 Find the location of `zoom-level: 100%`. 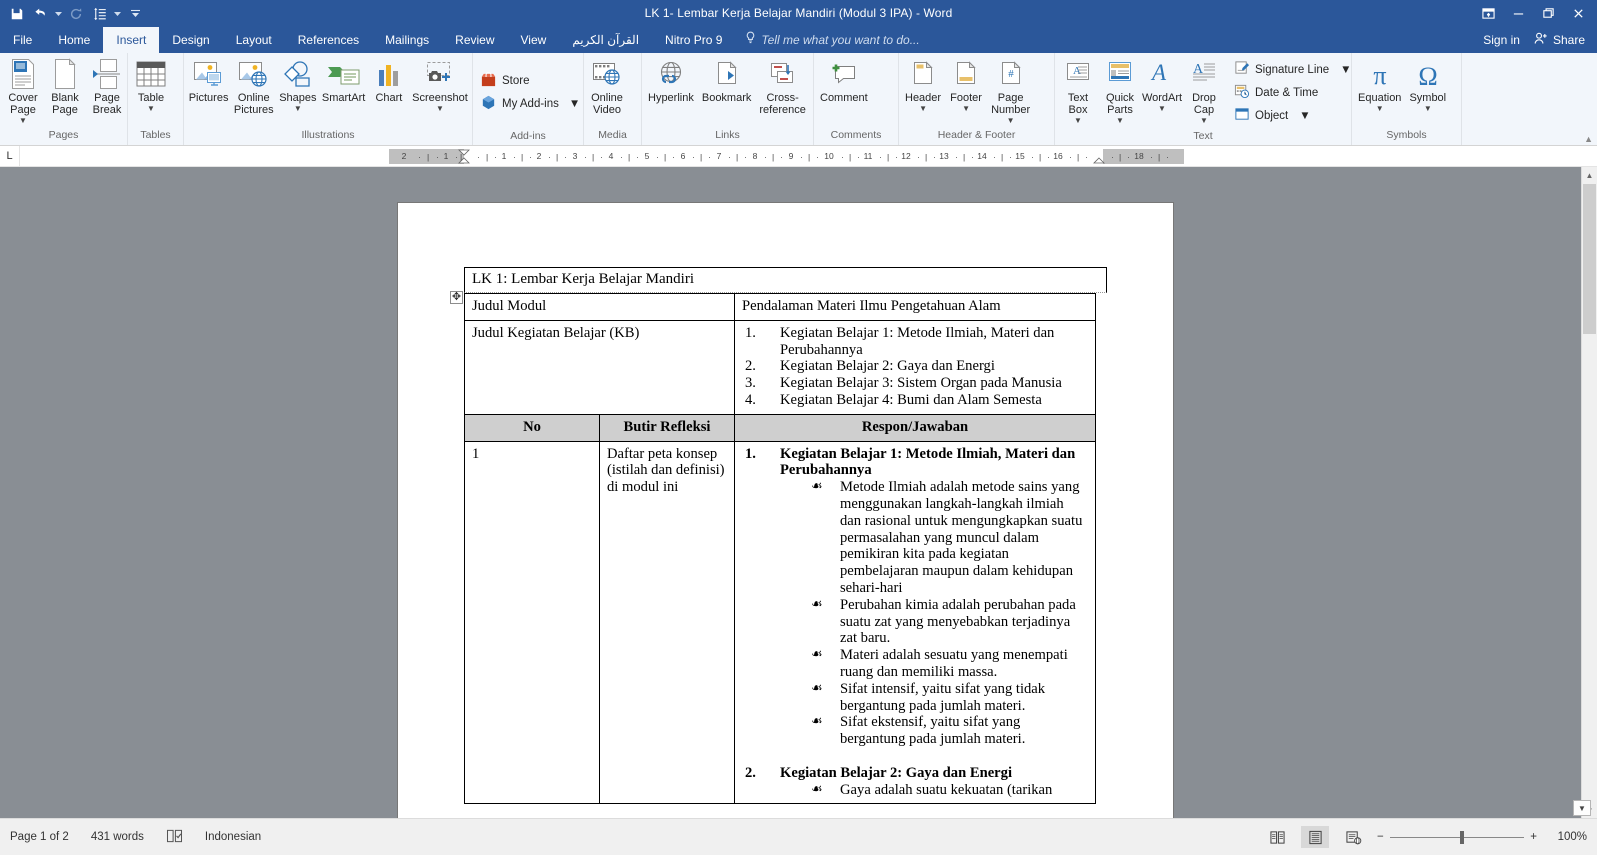

zoom-level: 100% is located at coordinates (1567, 837).